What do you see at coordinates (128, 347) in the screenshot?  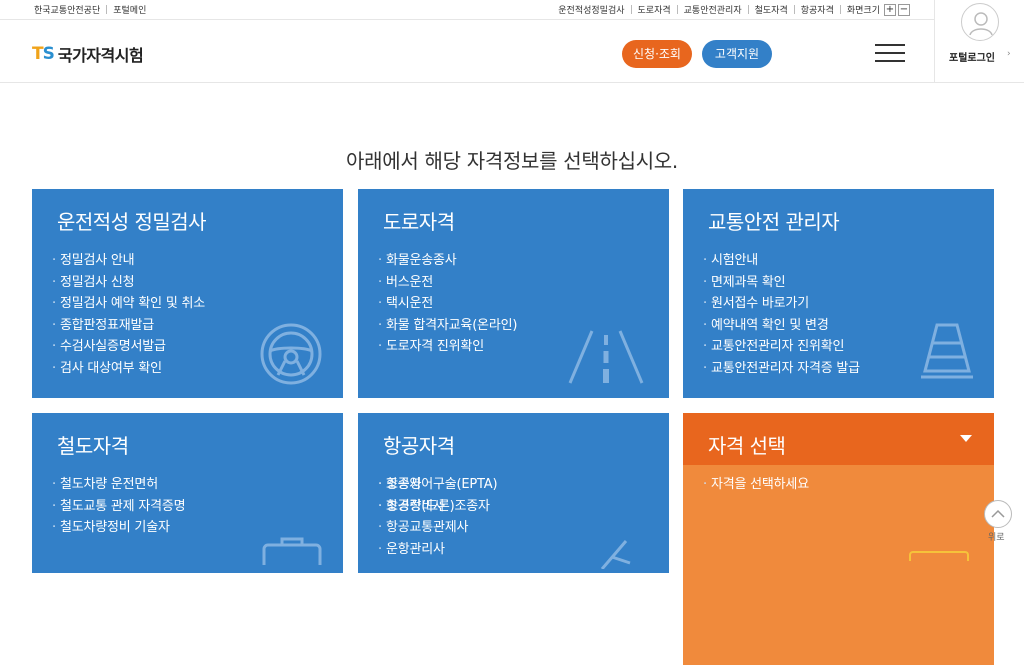 I see `list-item: 수검사실증명서발급` at bounding box center [128, 347].